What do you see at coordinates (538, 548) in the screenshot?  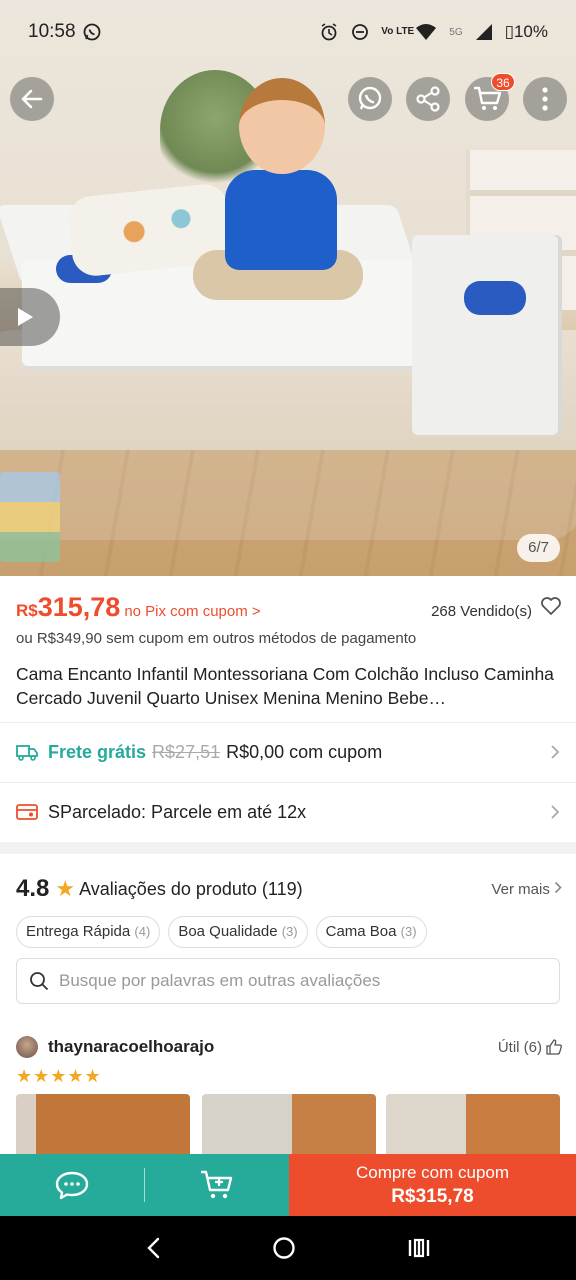 I see `image-counter: 6/7` at bounding box center [538, 548].